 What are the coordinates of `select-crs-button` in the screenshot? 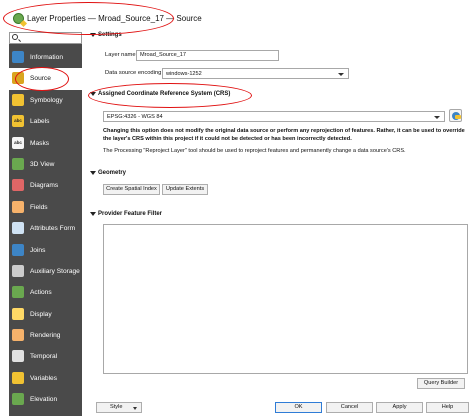 It's located at (455, 115).